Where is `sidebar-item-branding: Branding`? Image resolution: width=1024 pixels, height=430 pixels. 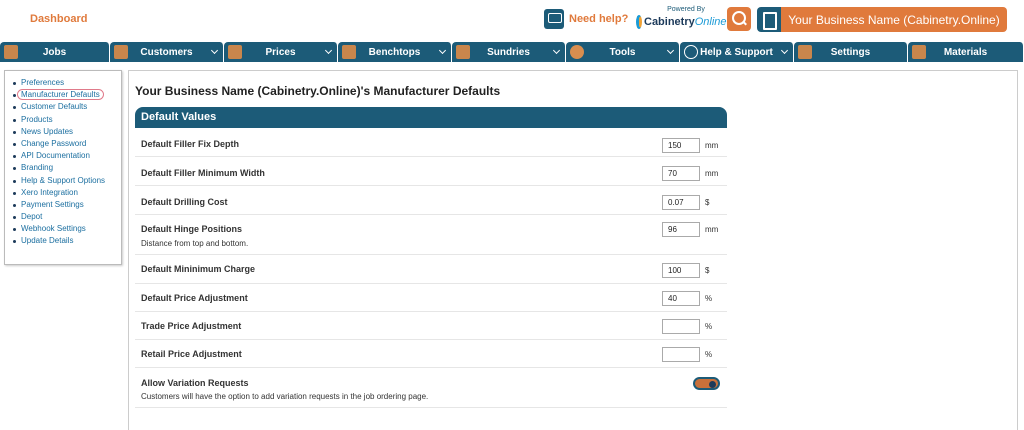 sidebar-item-branding: Branding is located at coordinates (67, 168).